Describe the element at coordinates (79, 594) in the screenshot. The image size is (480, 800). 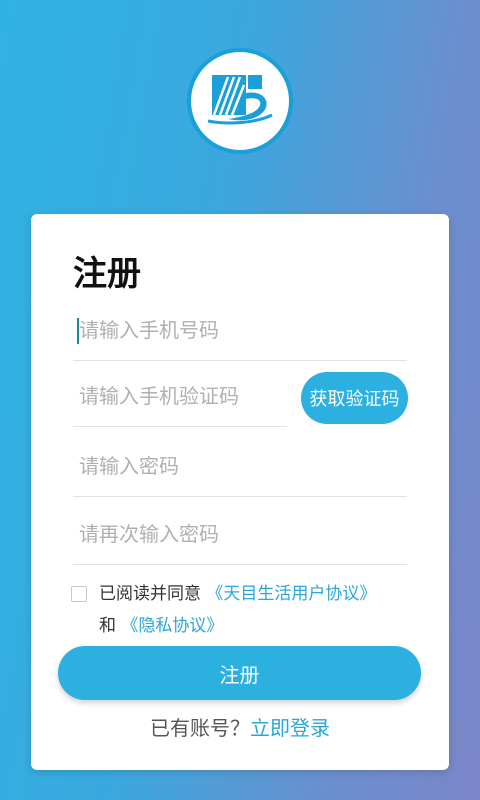
I see `agree-checkbox` at that location.